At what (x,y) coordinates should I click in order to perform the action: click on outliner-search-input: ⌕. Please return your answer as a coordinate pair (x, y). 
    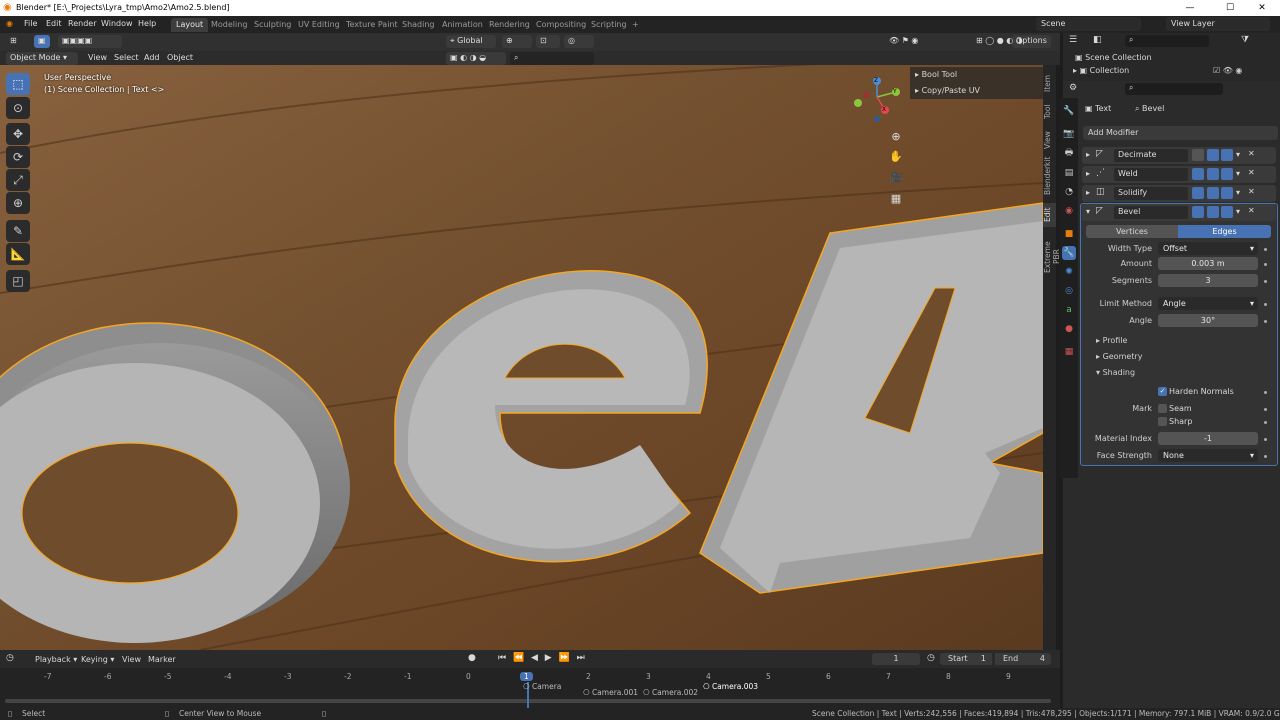
    Looking at the image, I should click on (1167, 41).